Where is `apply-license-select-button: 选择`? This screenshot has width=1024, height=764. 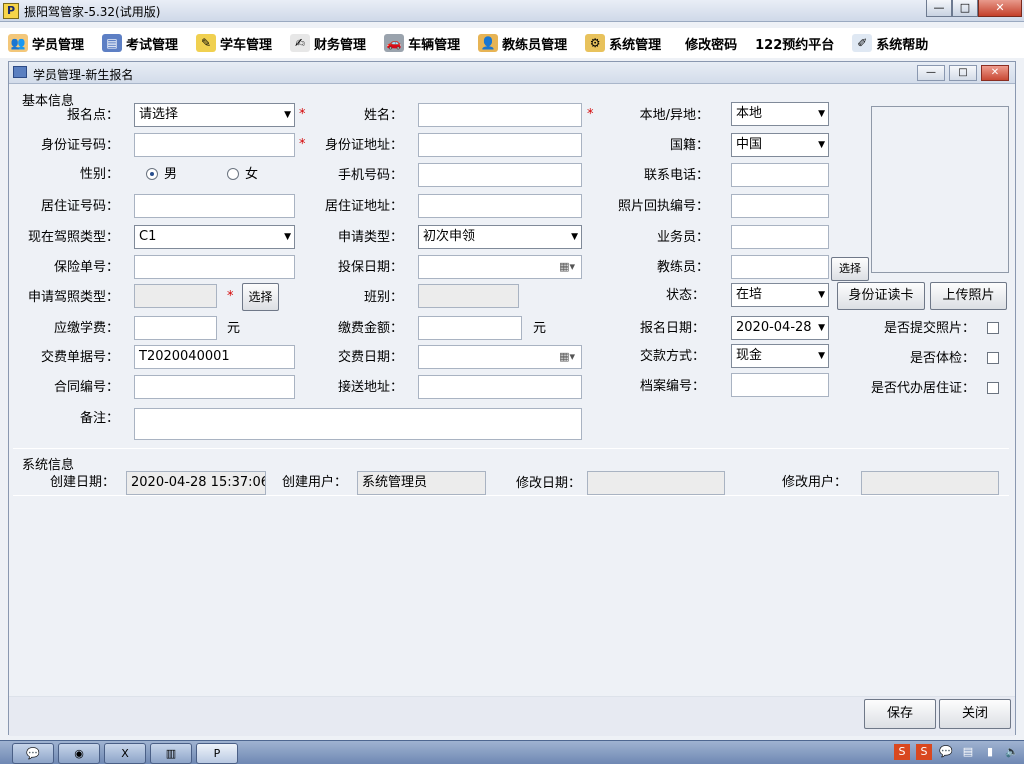
apply-license-select-button: 选择 is located at coordinates (260, 297).